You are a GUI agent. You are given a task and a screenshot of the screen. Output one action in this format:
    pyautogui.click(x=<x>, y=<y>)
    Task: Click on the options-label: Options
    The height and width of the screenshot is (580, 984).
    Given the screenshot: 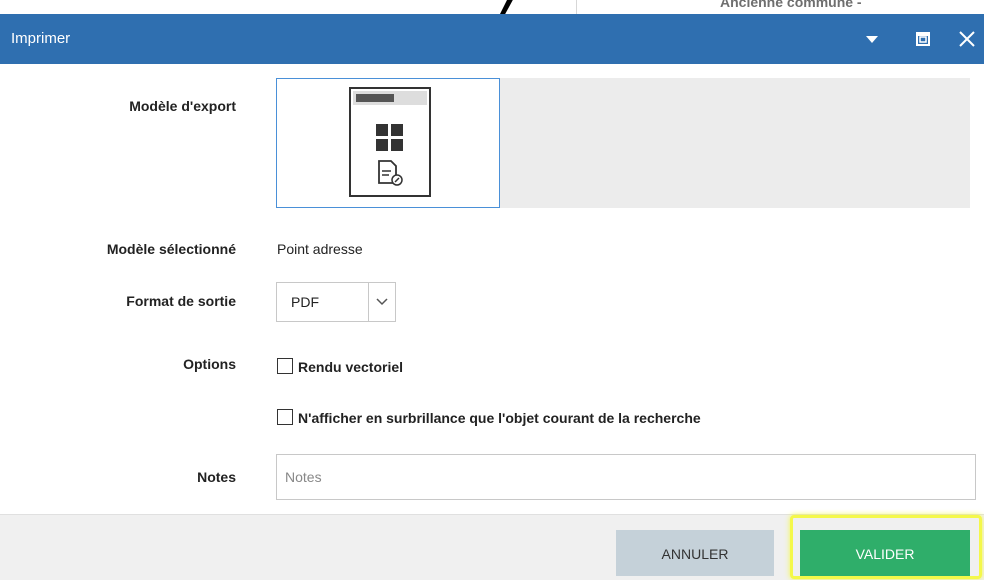 What is the action you would take?
    pyautogui.click(x=209, y=364)
    